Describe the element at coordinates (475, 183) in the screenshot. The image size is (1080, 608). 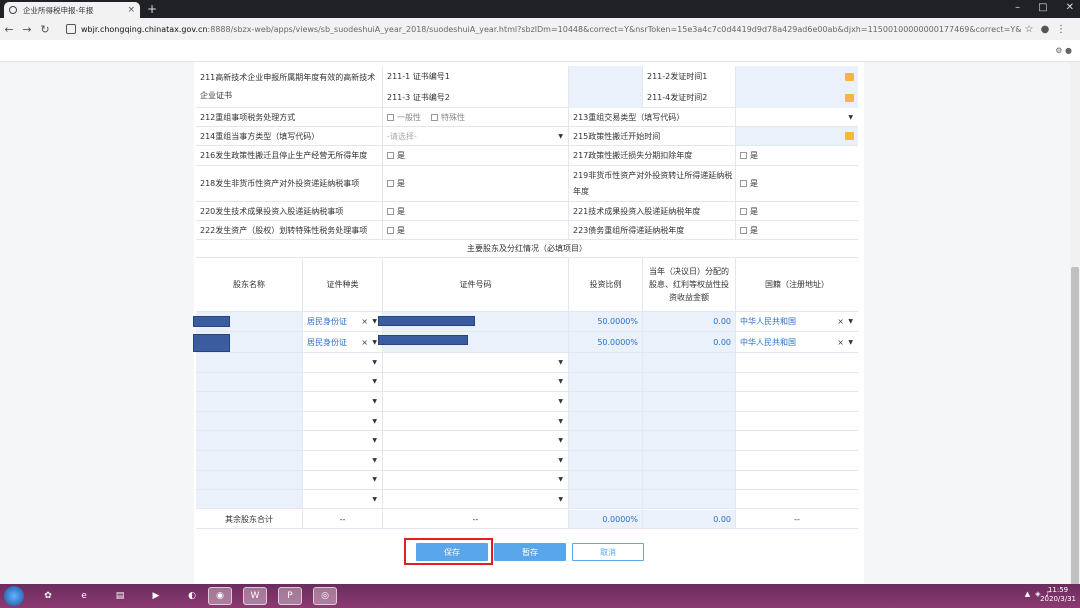
I see `row-218-checkbox: 是` at that location.